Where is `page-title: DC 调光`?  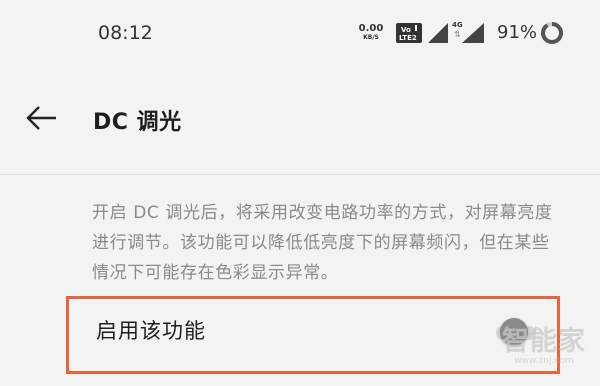
page-title: DC 调光 is located at coordinates (137, 122).